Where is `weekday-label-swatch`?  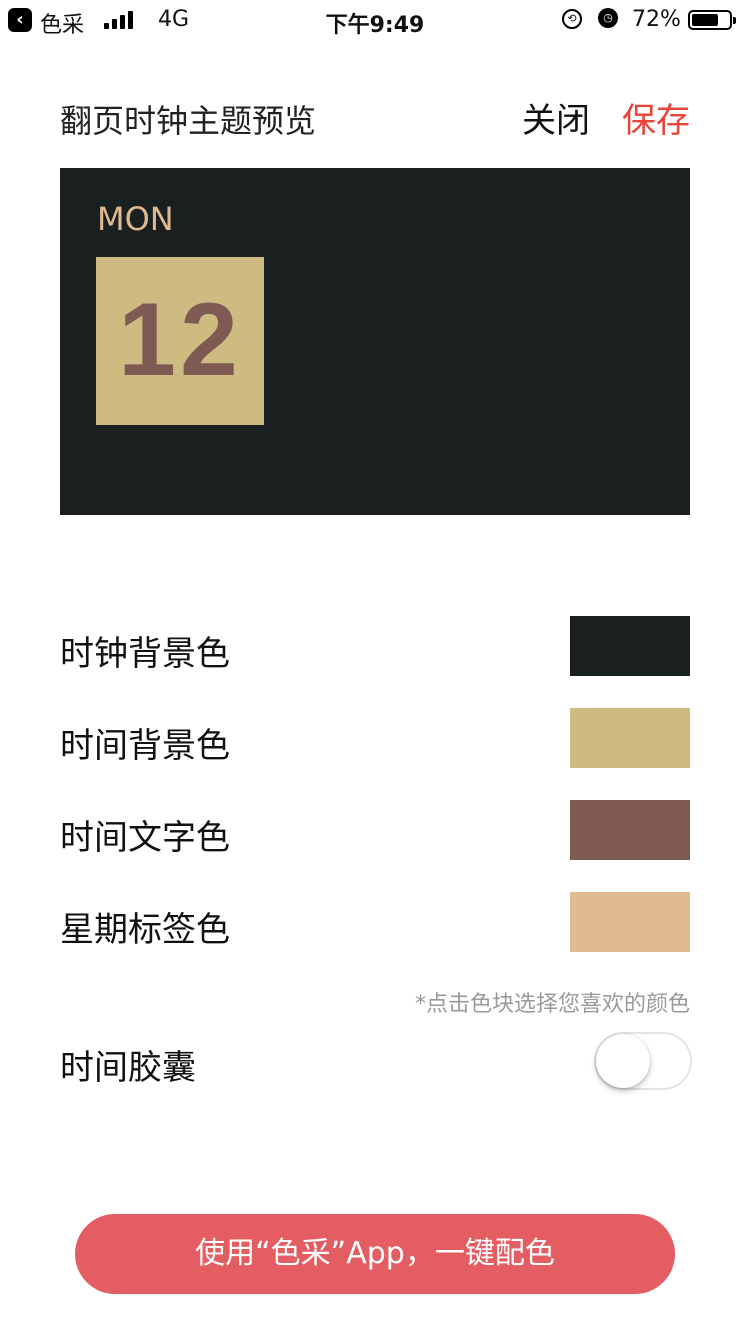 weekday-label-swatch is located at coordinates (630, 922).